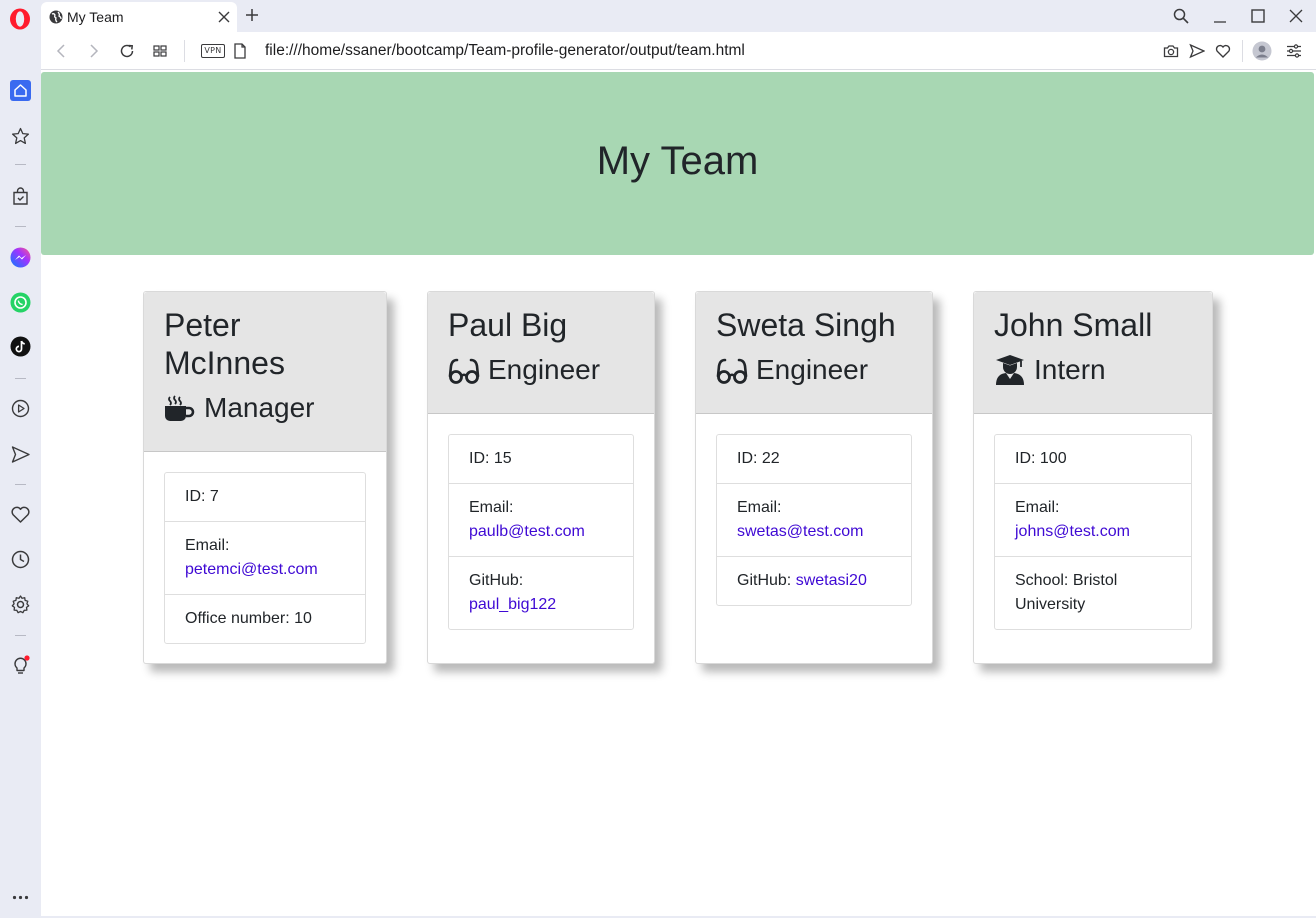  Describe the element at coordinates (814, 353) in the screenshot. I see `card-header: Sweta Singh Engineer` at that location.